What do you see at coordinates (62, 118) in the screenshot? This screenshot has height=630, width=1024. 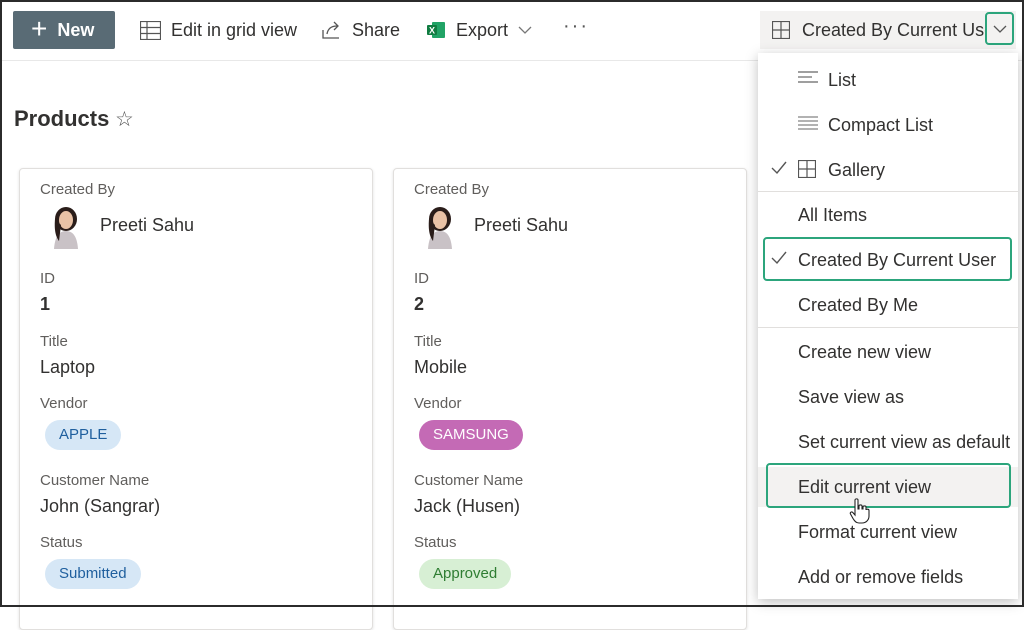 I see `page-title: Products` at bounding box center [62, 118].